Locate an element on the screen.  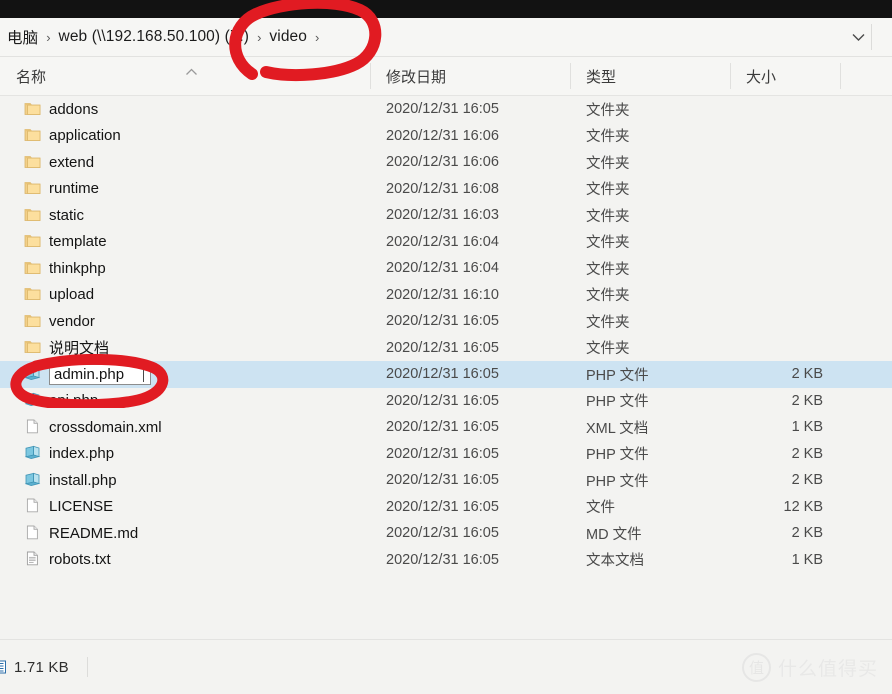
cell-name: index.php is located at coordinates (185, 454).